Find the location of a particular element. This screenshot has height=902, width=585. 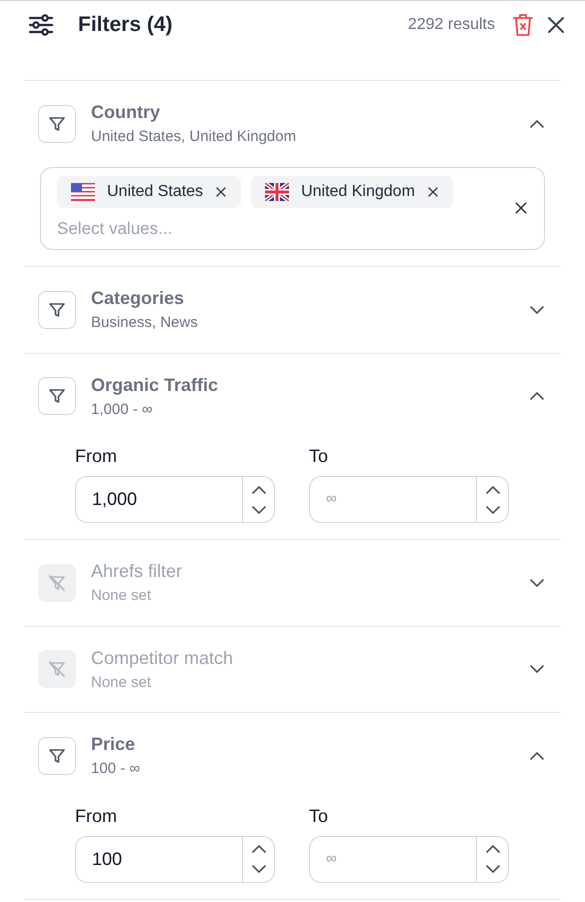

section-summary: United States, United Kingdom is located at coordinates (194, 137).